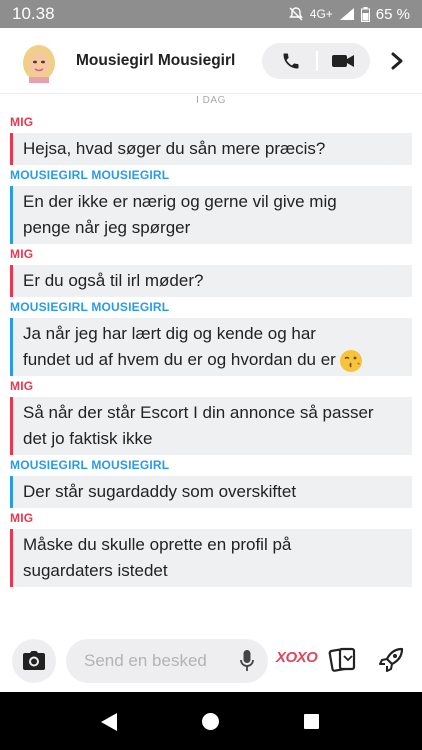 The image size is (422, 750). What do you see at coordinates (296, 14) in the screenshot?
I see `mute-alarm-icon` at bounding box center [296, 14].